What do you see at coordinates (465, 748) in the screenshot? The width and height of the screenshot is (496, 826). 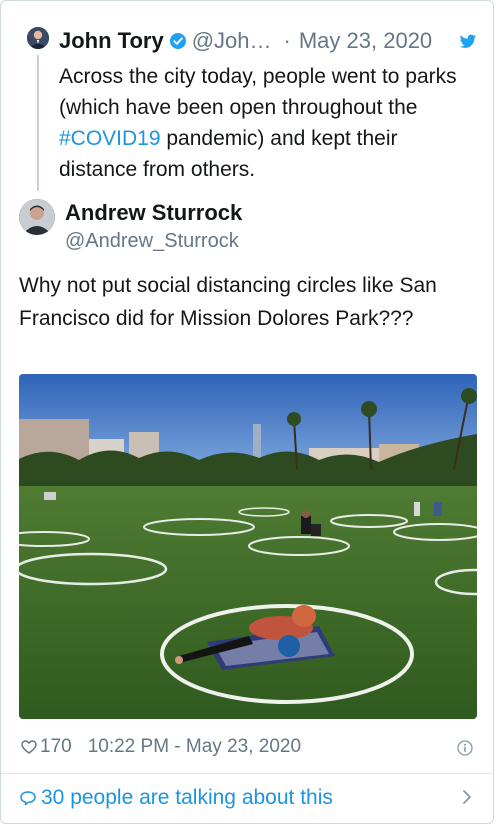 I see `info-icon` at bounding box center [465, 748].